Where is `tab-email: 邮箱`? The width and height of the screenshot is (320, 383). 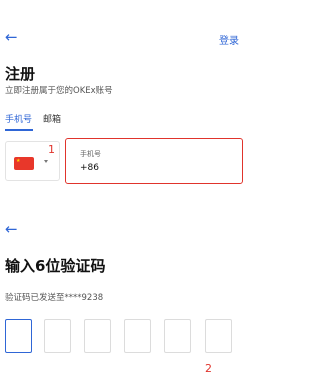
tab-email: 邮箱 is located at coordinates (52, 120).